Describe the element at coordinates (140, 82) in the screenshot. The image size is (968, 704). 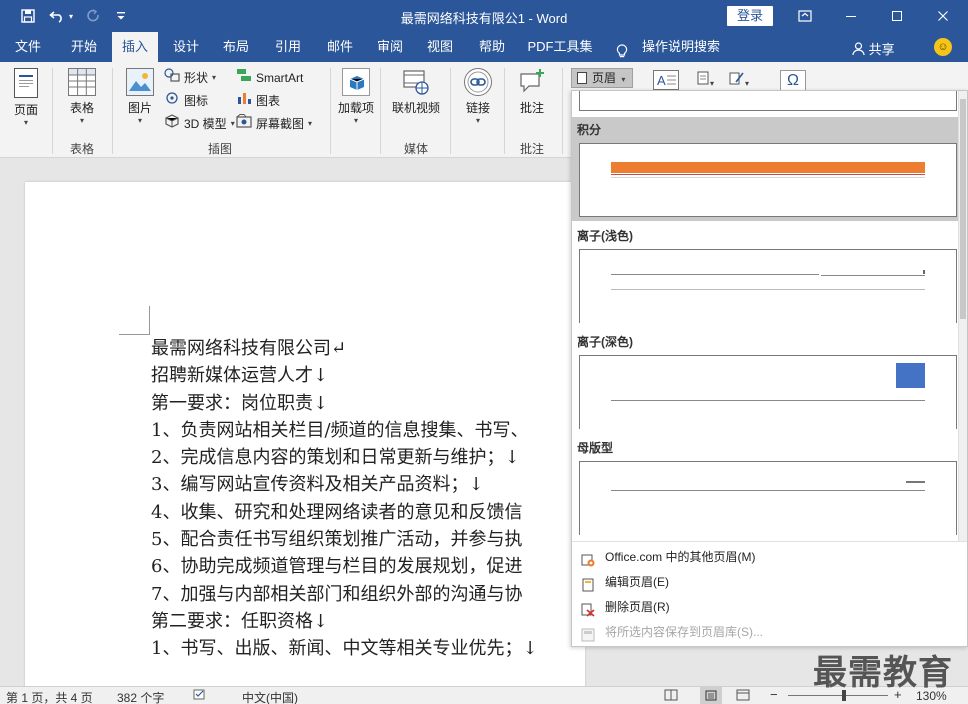
I see `picture-icon` at that location.